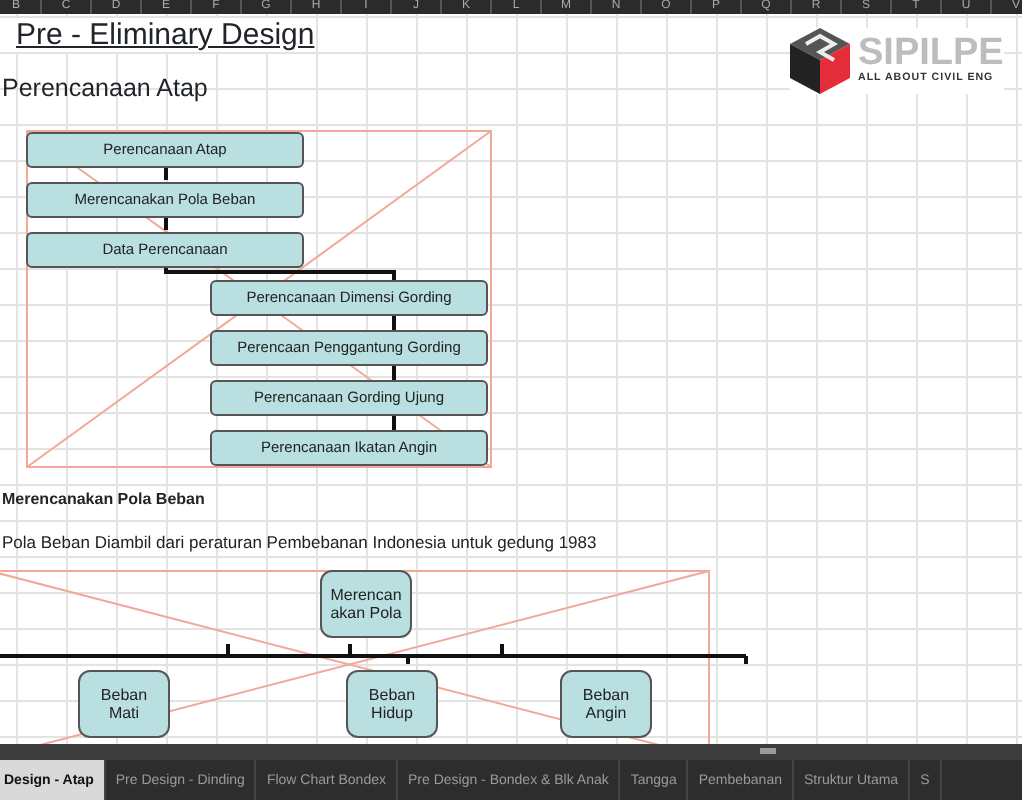 Image resolution: width=1022 pixels, height=800 pixels. I want to click on sheet-title: Pre - Eliminary Design, so click(165, 35).